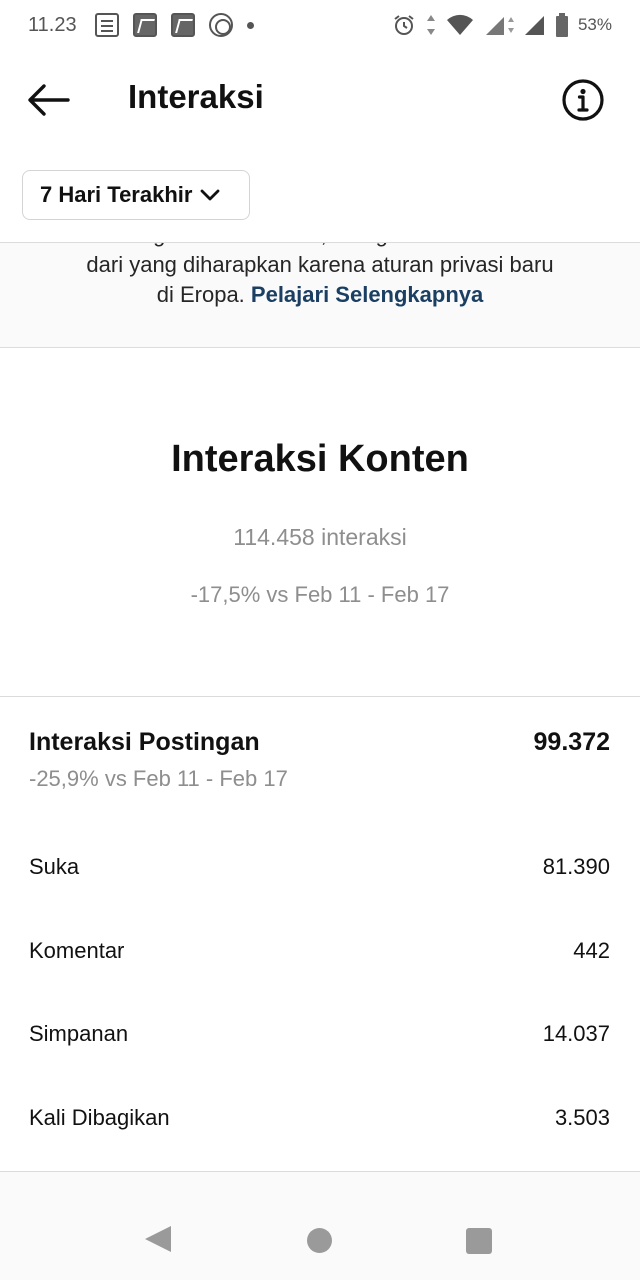 The width and height of the screenshot is (640, 1280). Describe the element at coordinates (561, 25) in the screenshot. I see `battery-icon` at that location.